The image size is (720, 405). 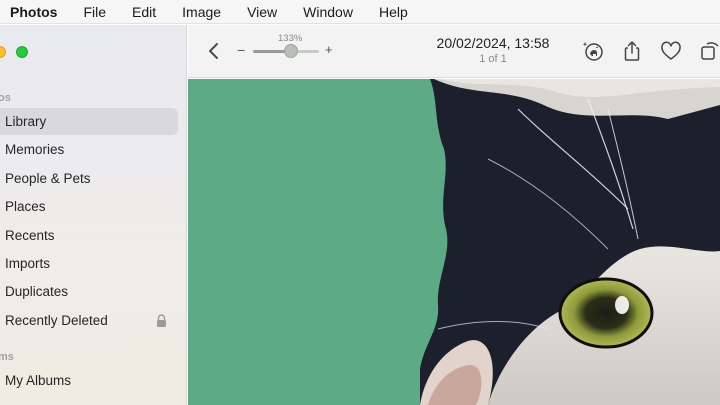 What do you see at coordinates (262, 12) in the screenshot?
I see `menu-view: View` at bounding box center [262, 12].